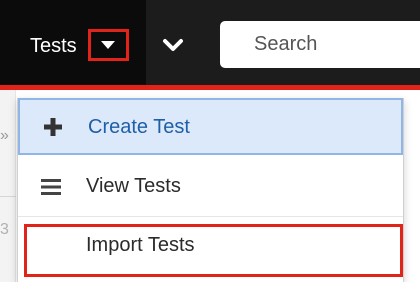  Describe the element at coordinates (53, 127) in the screenshot. I see `plus-icon` at that location.